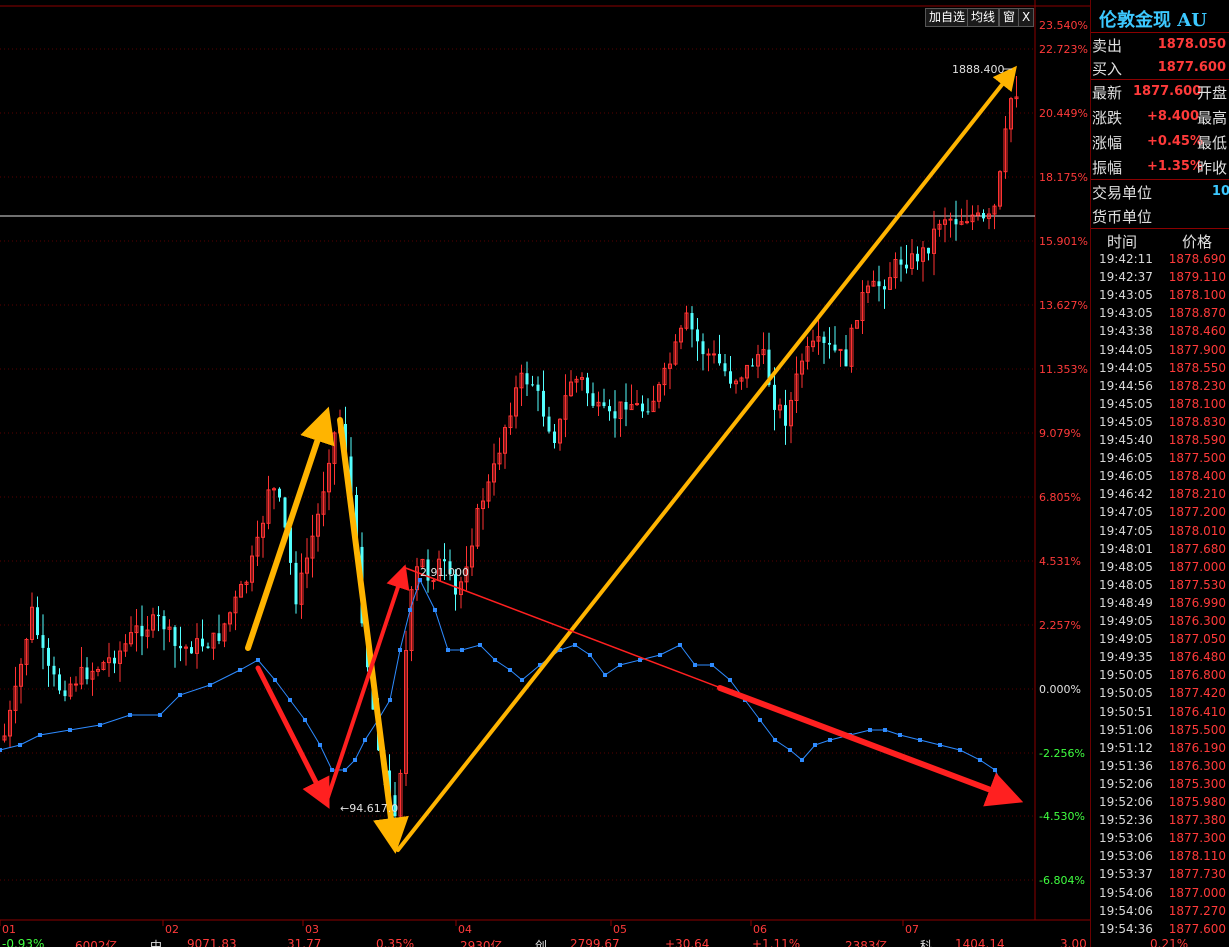  Describe the element at coordinates (1122, 217) in the screenshot. I see `currency-label: 货币单位` at that location.